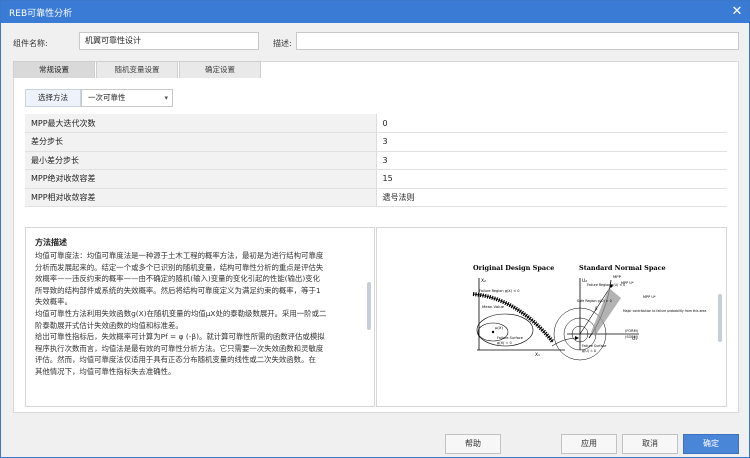 The width and height of the screenshot is (750, 458). Describe the element at coordinates (169, 41) in the screenshot. I see `component-name-input: 机翼可靠性设计` at that location.